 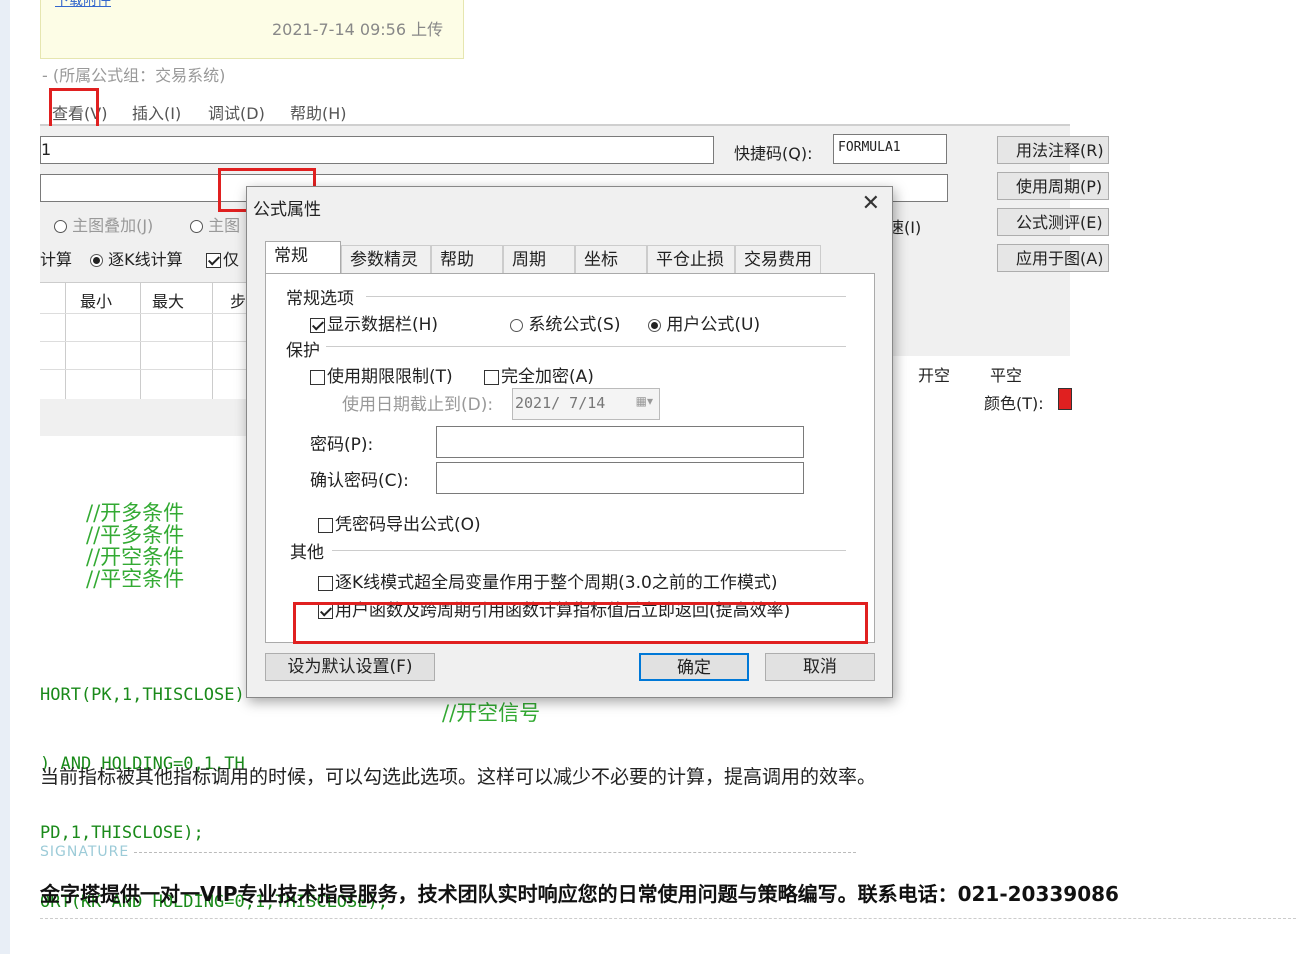 What do you see at coordinates (74, 109) in the screenshot?
I see `highlight-view-menu` at bounding box center [74, 109].